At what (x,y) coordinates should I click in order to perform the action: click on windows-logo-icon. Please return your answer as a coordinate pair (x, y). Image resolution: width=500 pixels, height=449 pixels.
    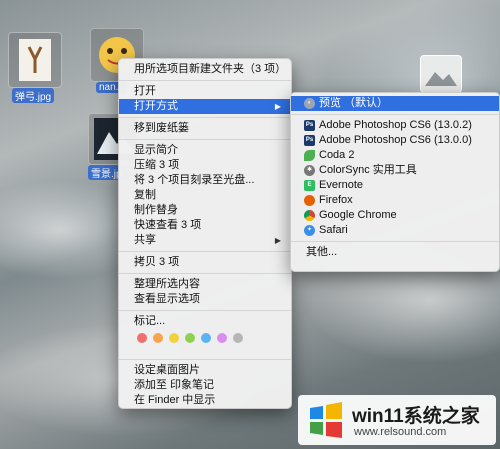
    Looking at the image, I should click on (326, 420).